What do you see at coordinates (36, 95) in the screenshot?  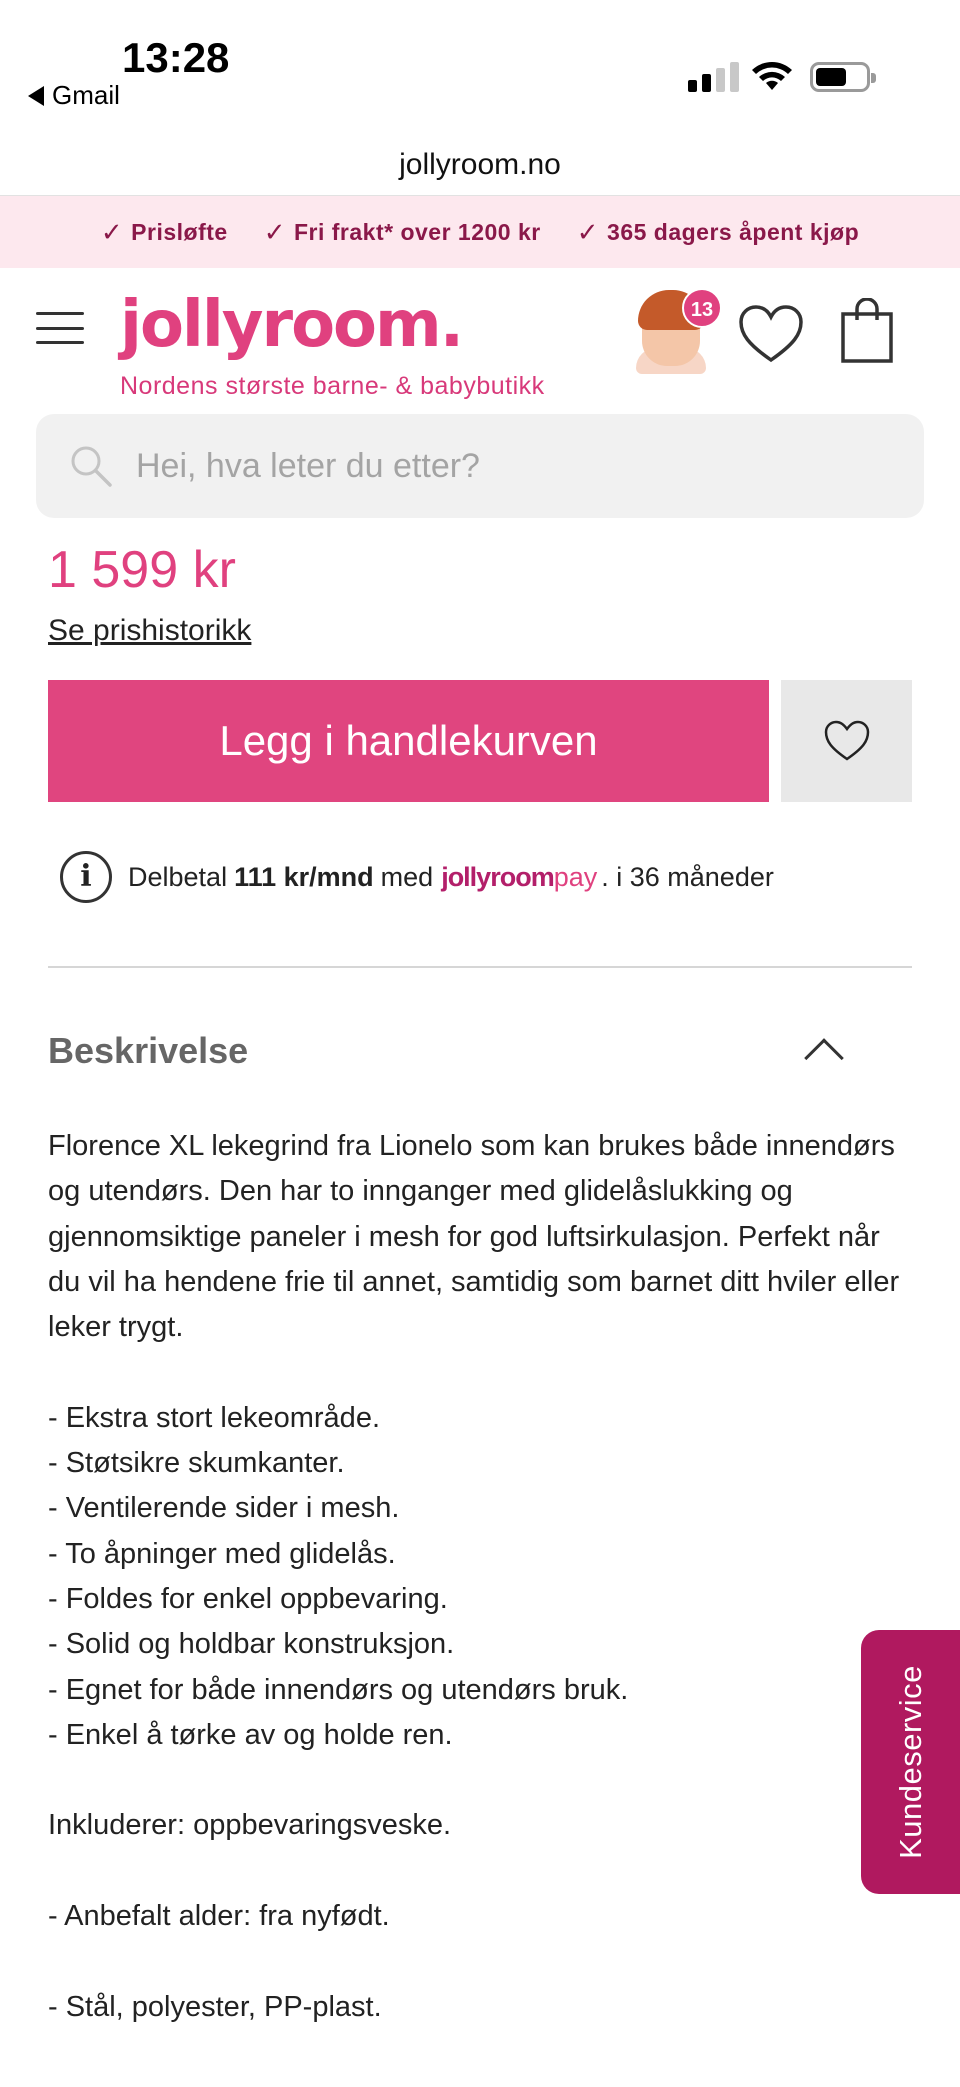 I see `back-arrow-icon` at bounding box center [36, 95].